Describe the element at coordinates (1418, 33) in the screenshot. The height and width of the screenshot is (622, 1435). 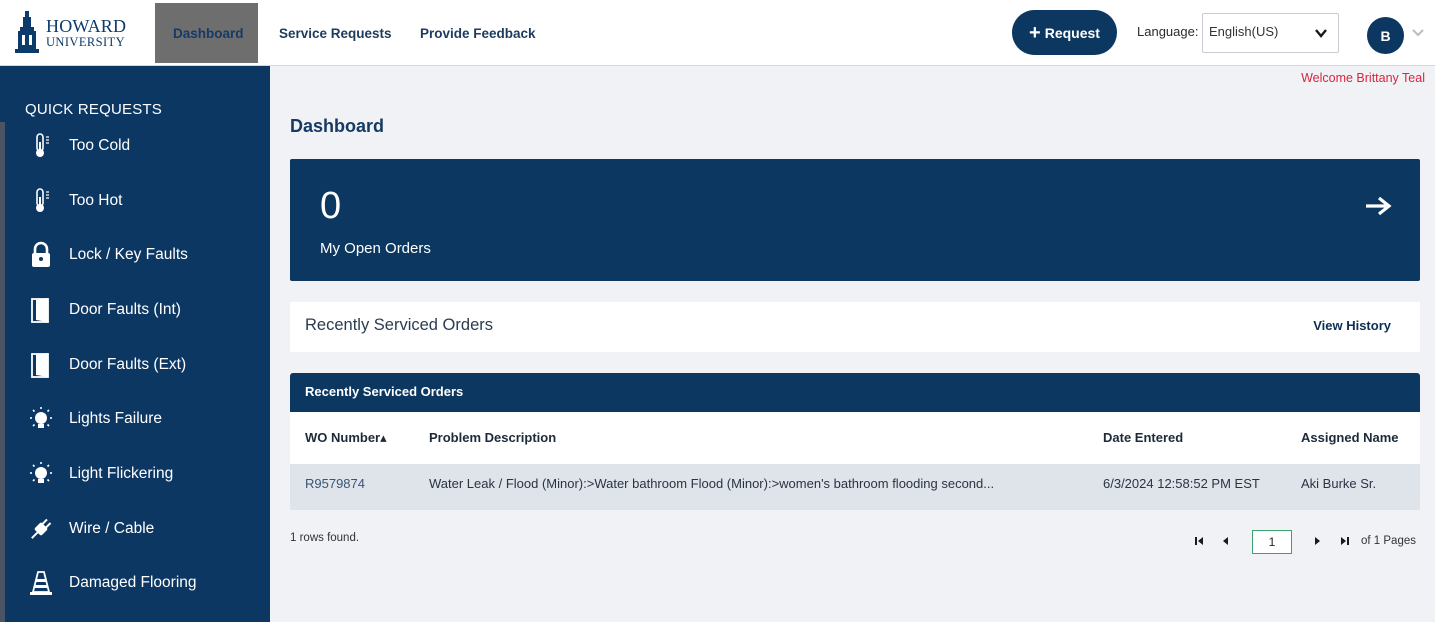
I see `user-menu-chevron-icon` at that location.